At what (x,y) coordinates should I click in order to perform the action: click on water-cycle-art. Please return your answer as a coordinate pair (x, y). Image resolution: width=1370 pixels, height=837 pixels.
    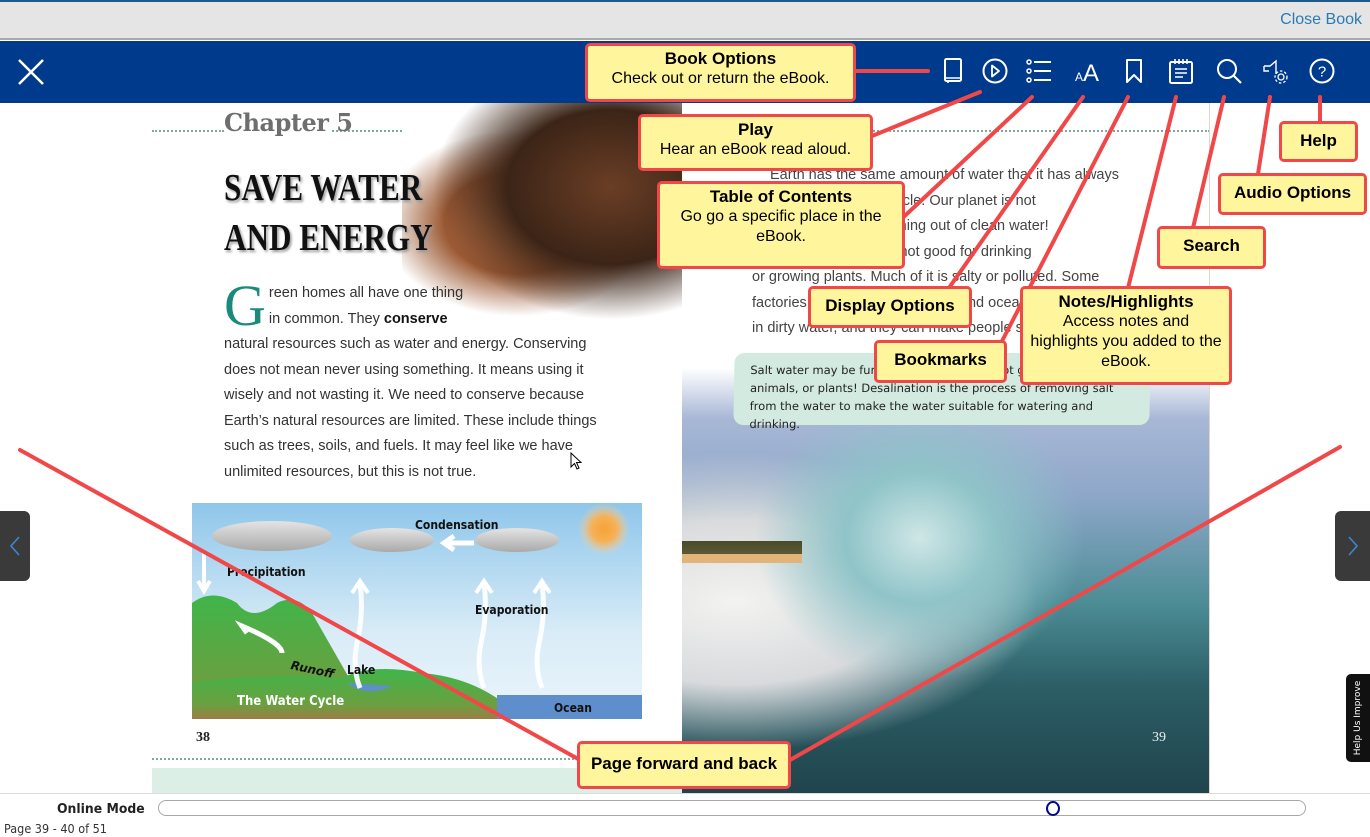
    Looking at the image, I should click on (417, 611).